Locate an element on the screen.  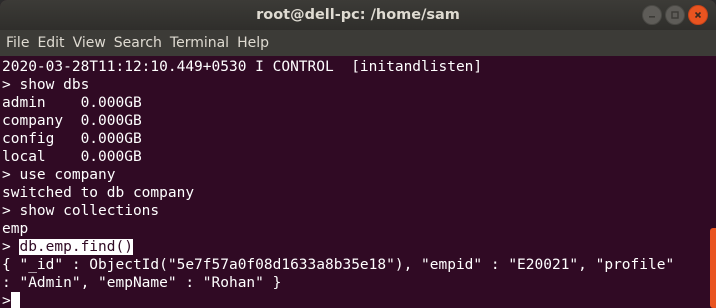
minimize-button is located at coordinates (652, 15).